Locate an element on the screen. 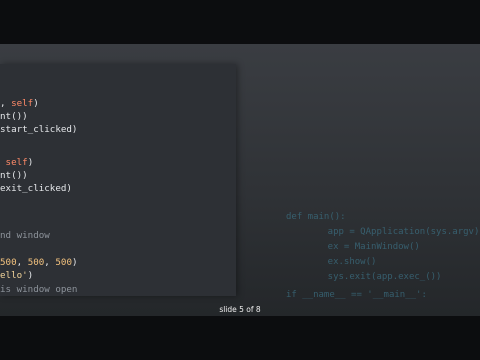 Image resolution: width=480 pixels, height=360 pixels. background-code-line: if __name__ == '__main__': is located at coordinates (356, 295).